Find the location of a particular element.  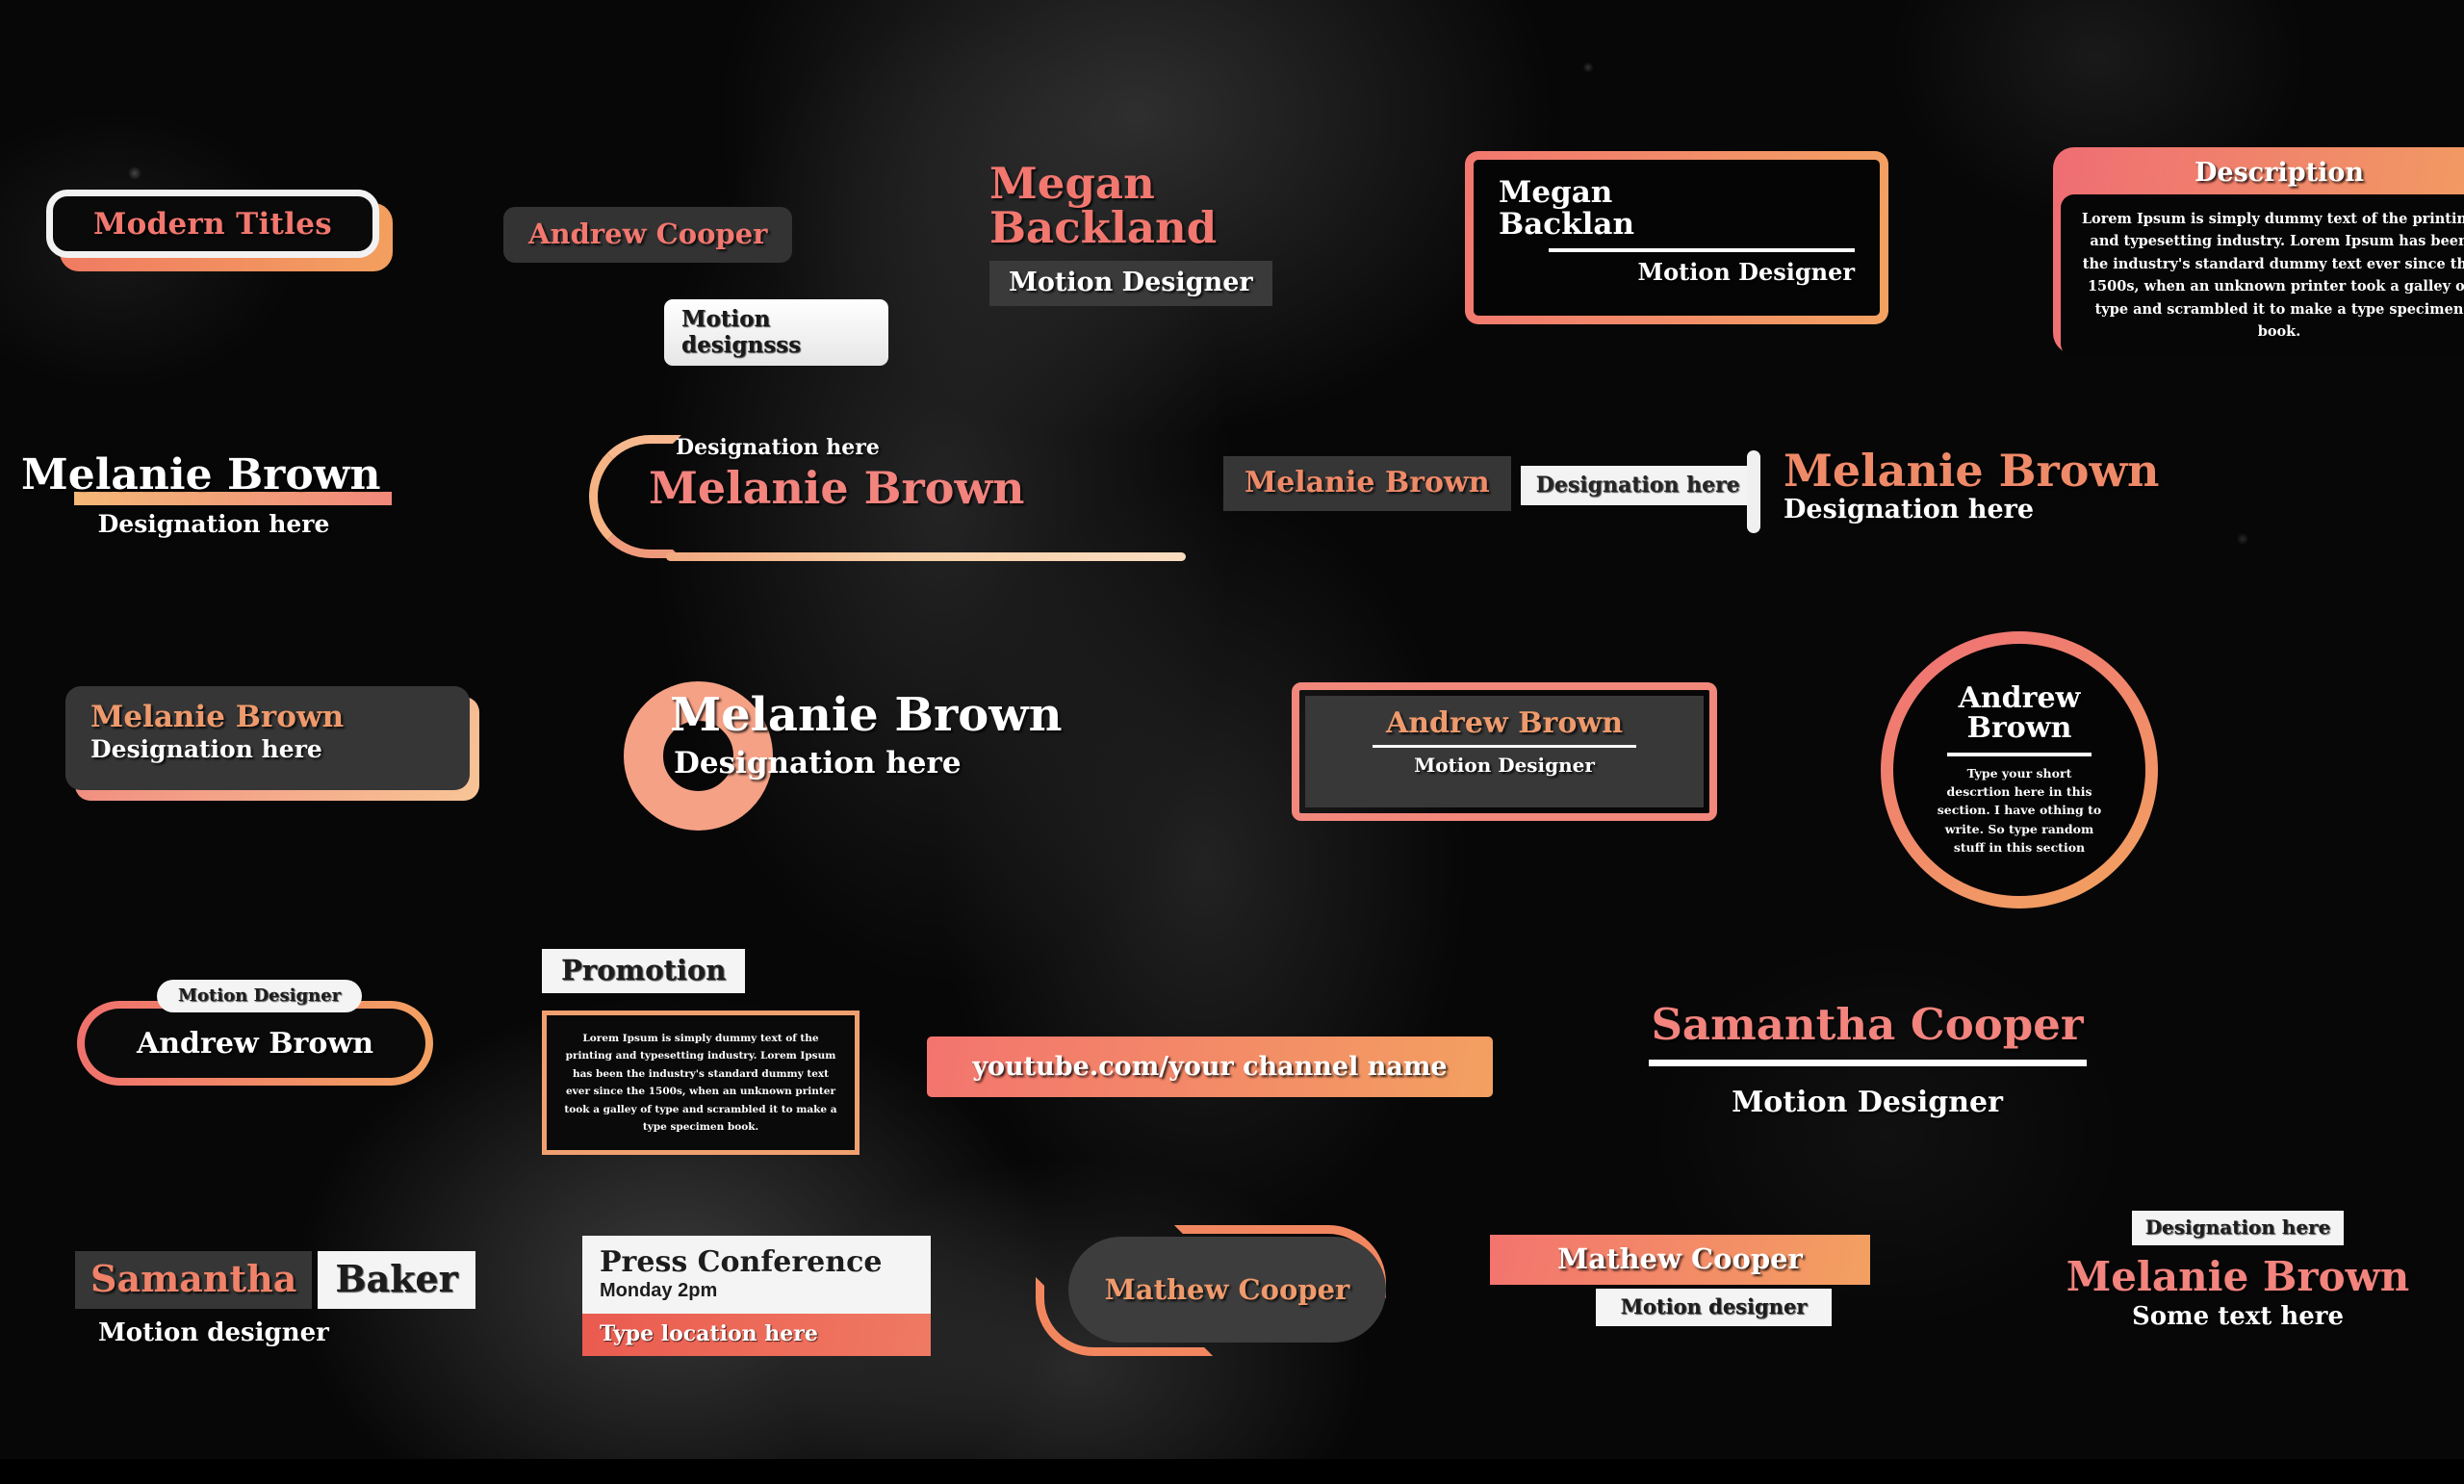

megan-backland-line2: Backland is located at coordinates (1103, 228).